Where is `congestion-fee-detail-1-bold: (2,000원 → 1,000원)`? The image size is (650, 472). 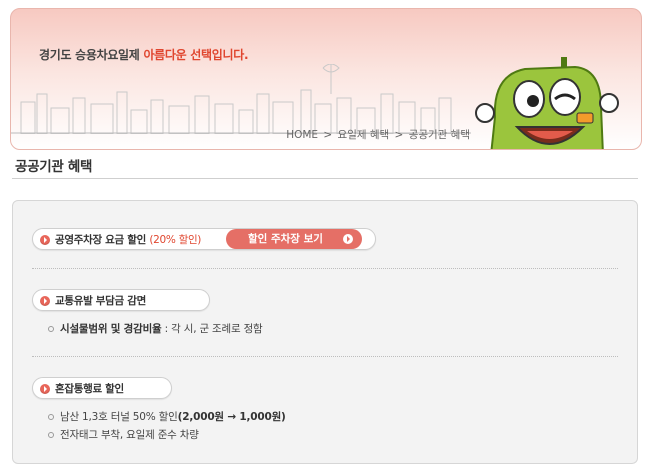
congestion-fee-detail-1-bold: (2,000원 → 1,000원) is located at coordinates (231, 417).